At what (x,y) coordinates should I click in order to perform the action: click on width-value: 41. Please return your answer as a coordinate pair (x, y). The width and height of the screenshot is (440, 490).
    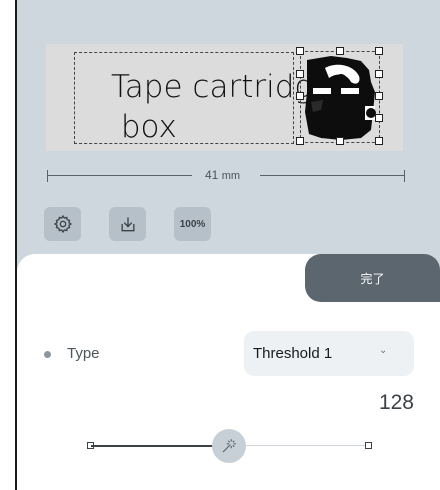
    Looking at the image, I should click on (212, 175).